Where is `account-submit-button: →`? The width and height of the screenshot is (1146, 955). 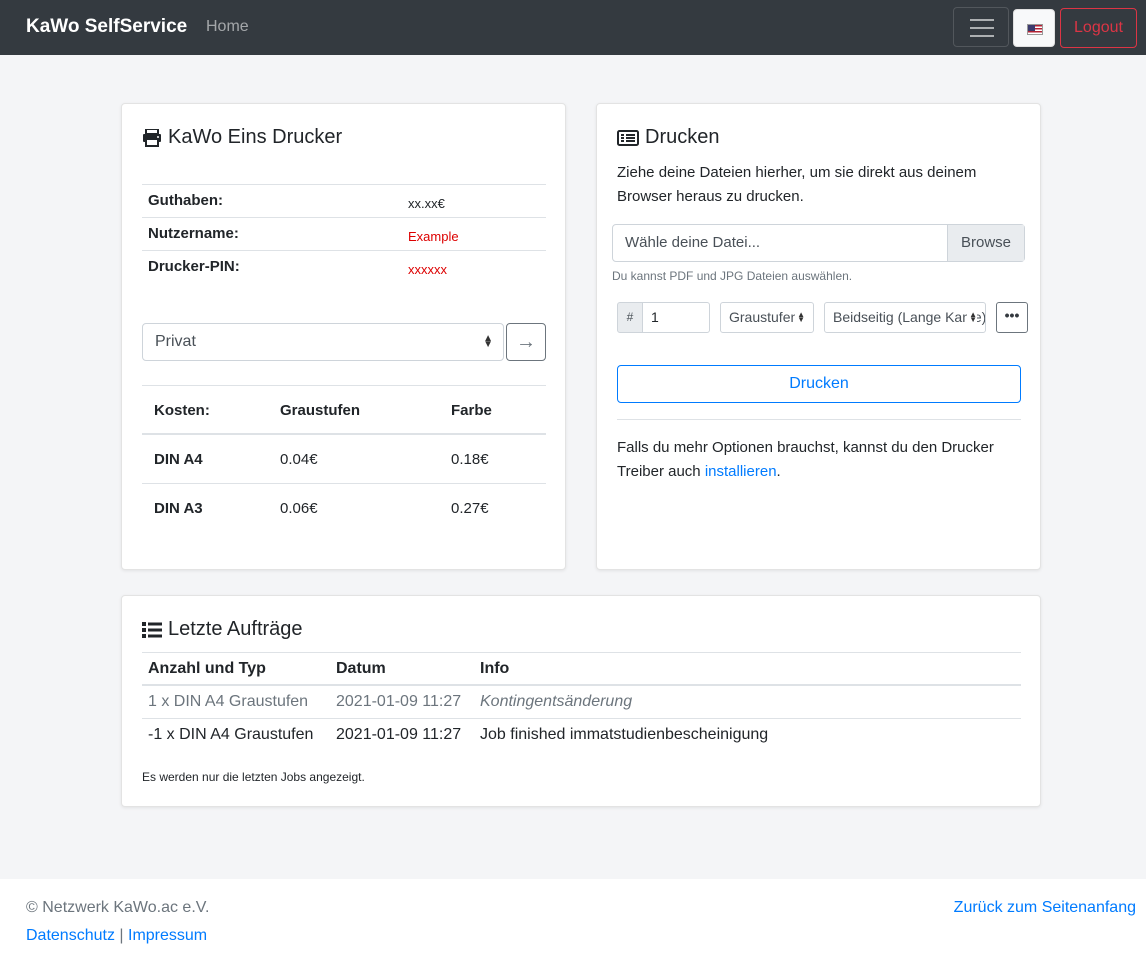
account-submit-button: → is located at coordinates (526, 342).